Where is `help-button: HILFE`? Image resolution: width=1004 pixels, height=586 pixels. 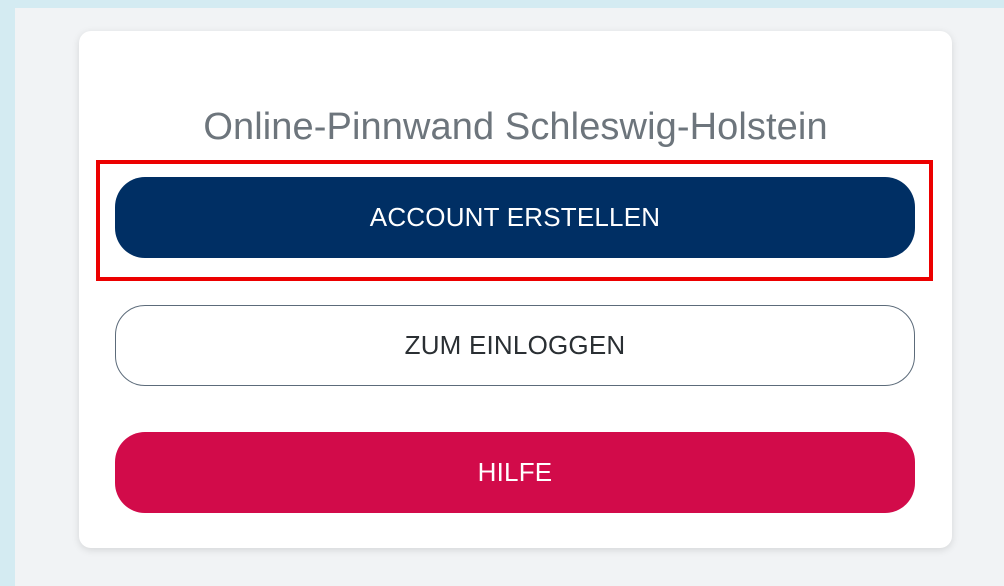
help-button: HILFE is located at coordinates (515, 472).